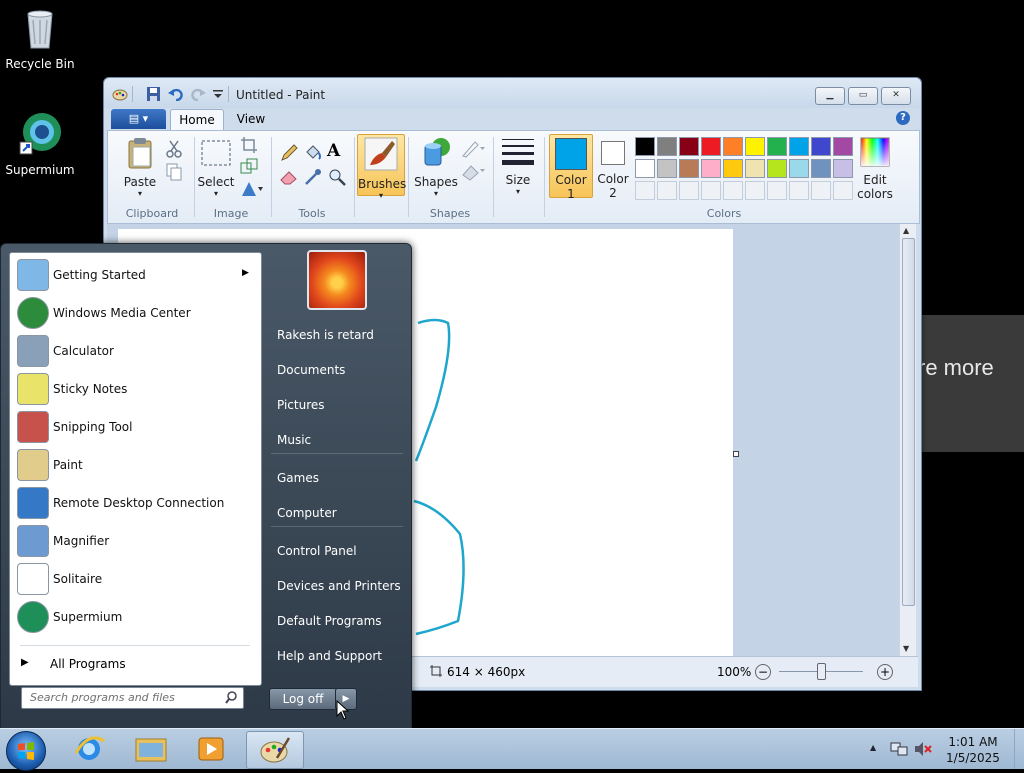  Describe the element at coordinates (873, 747) in the screenshot. I see `show-hidden-icons-button: ▲` at that location.